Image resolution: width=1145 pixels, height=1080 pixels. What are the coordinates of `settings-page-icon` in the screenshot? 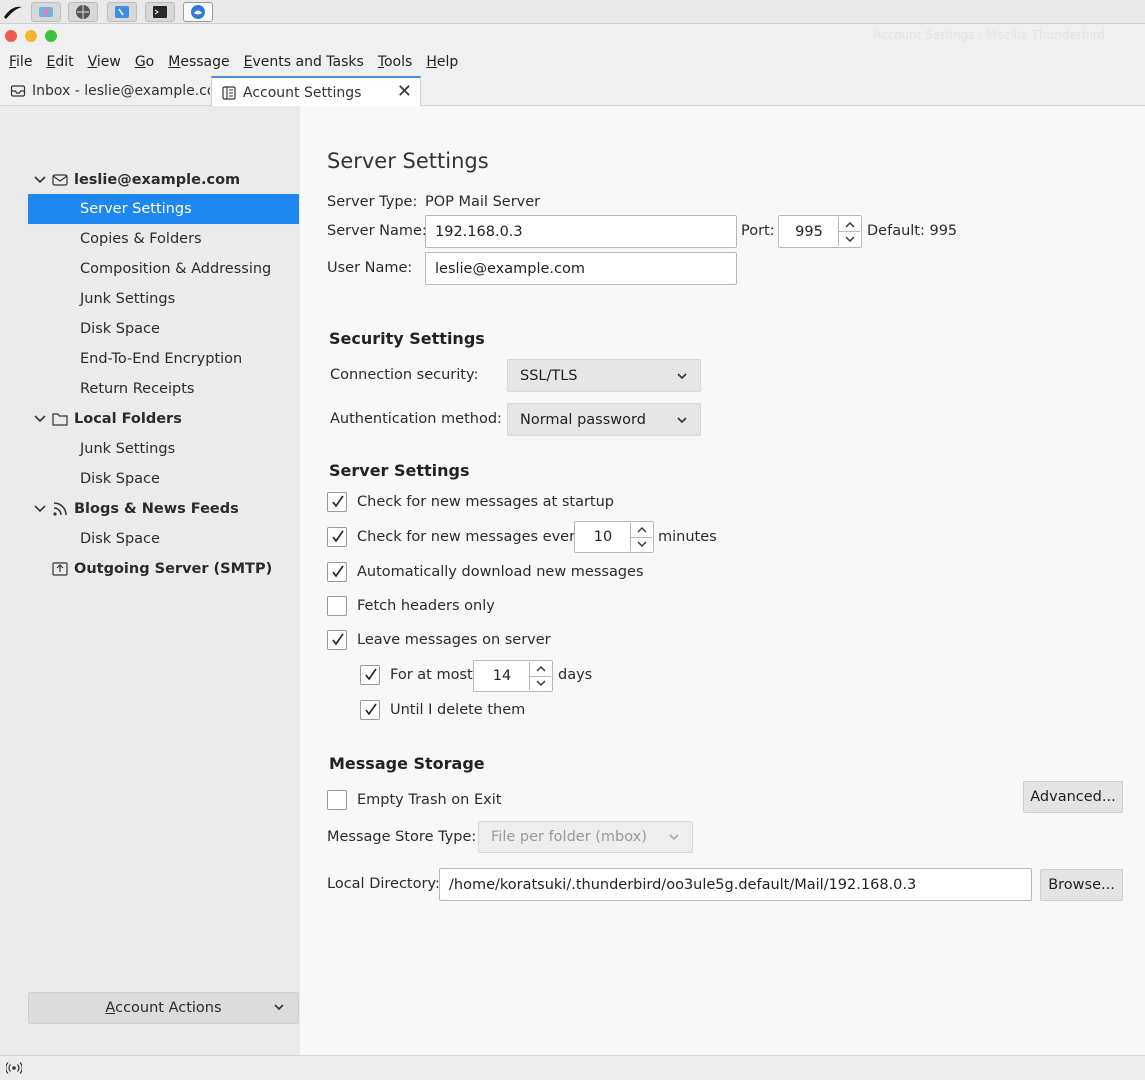 It's located at (229, 92).